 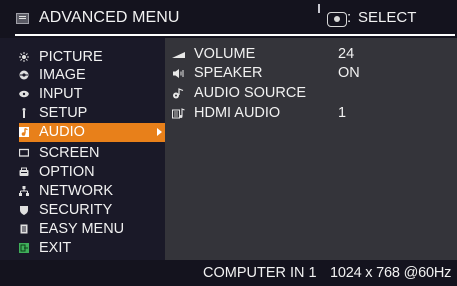 I want to click on menu-item-label: NETWORK, so click(x=76, y=191).